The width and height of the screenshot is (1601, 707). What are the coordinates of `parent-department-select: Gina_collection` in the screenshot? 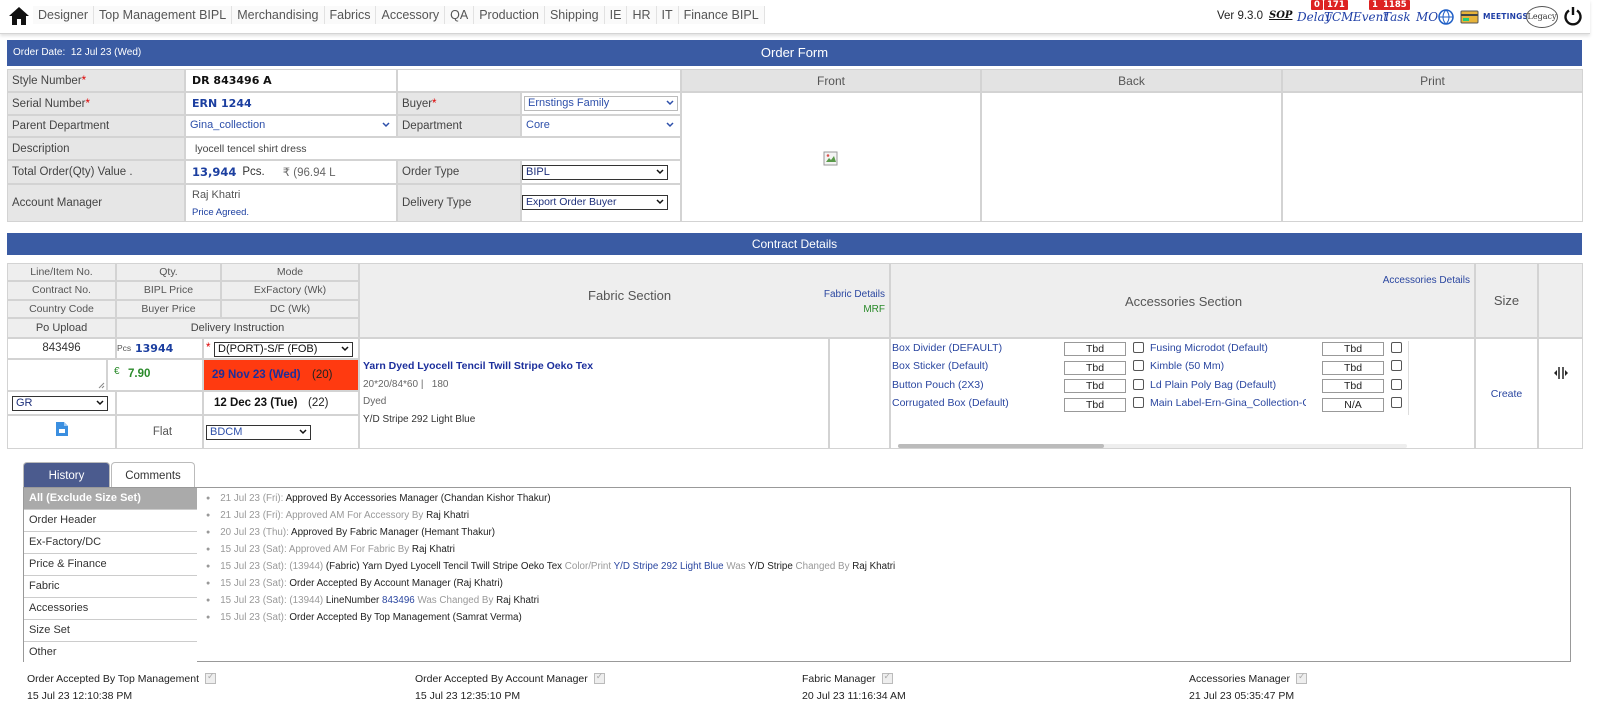 It's located at (290, 126).